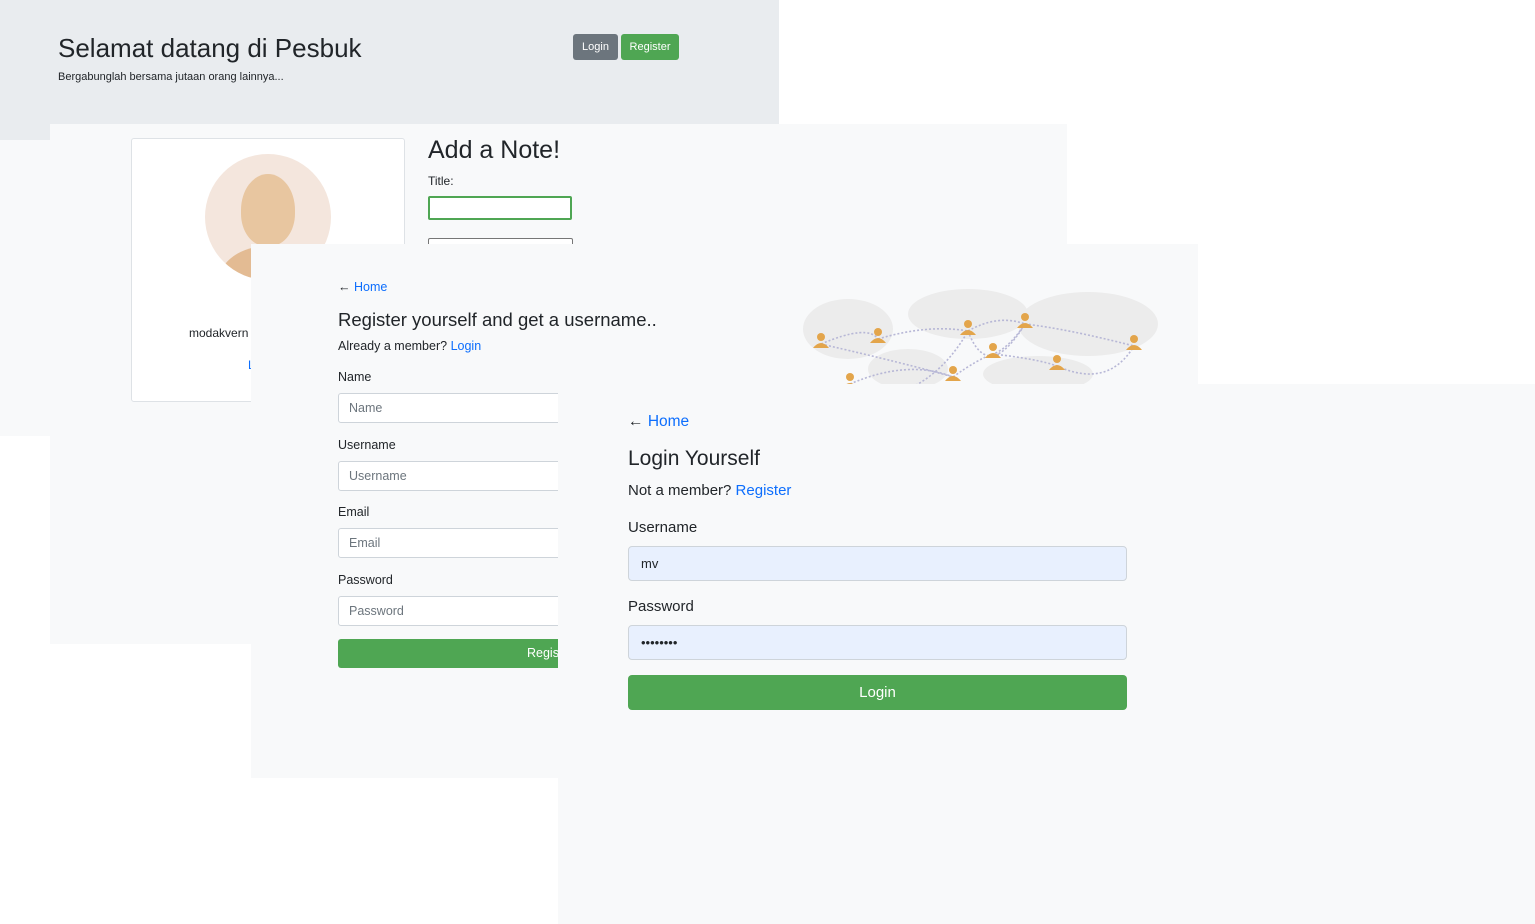 This screenshot has height=924, width=1535. Describe the element at coordinates (650, 47) in the screenshot. I see `register-button: Register` at that location.